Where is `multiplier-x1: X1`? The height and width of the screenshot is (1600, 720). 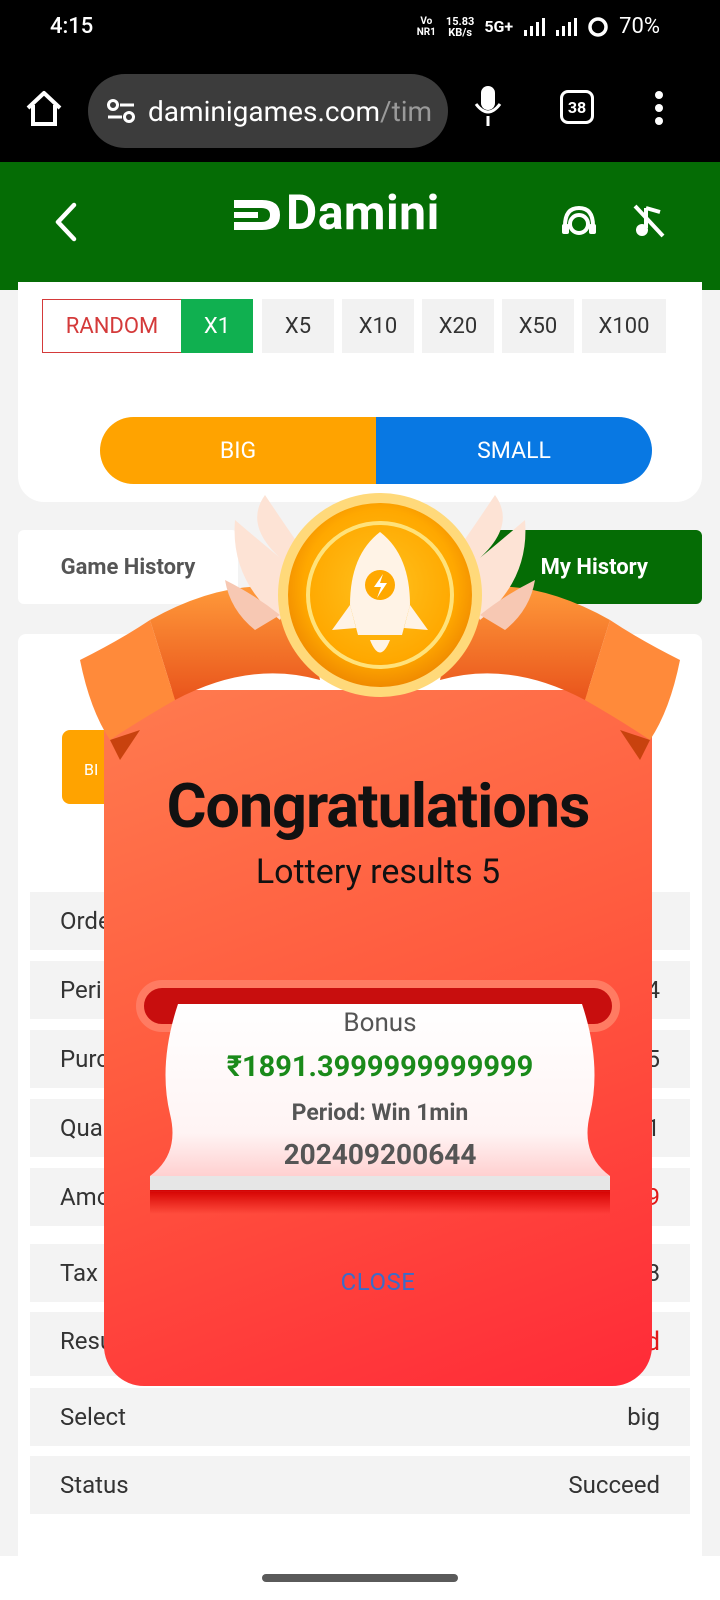
multiplier-x1: X1 is located at coordinates (217, 326).